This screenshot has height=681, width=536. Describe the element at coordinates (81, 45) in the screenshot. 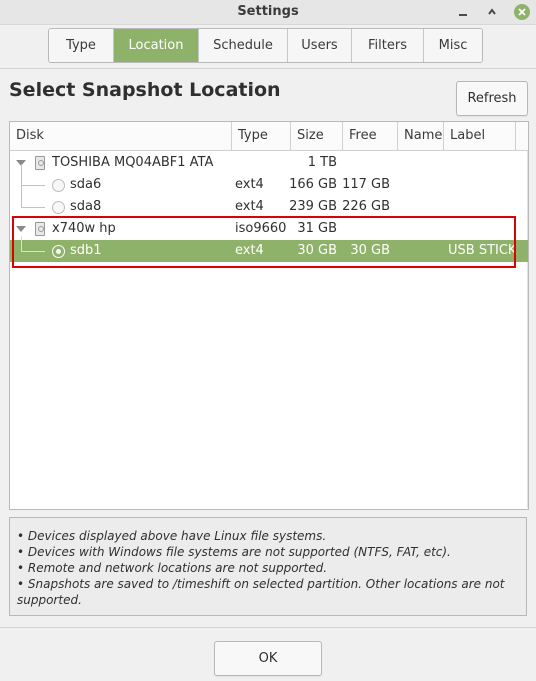

I see `tab-type: Type` at that location.